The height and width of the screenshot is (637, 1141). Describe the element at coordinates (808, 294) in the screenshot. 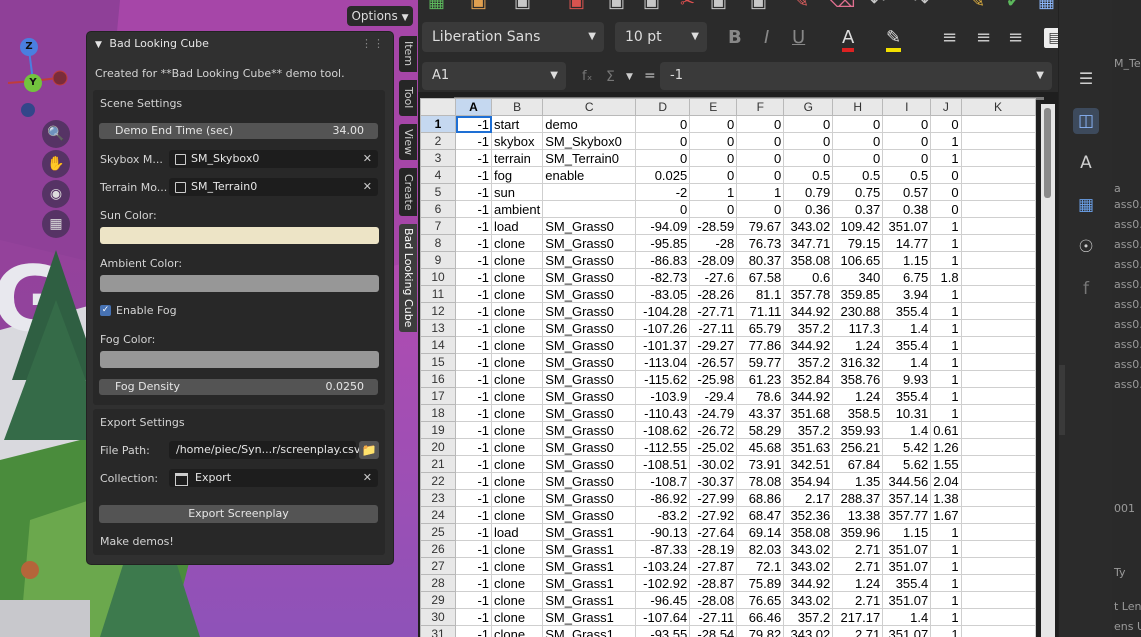

I see `table-cell: 357.78` at that location.